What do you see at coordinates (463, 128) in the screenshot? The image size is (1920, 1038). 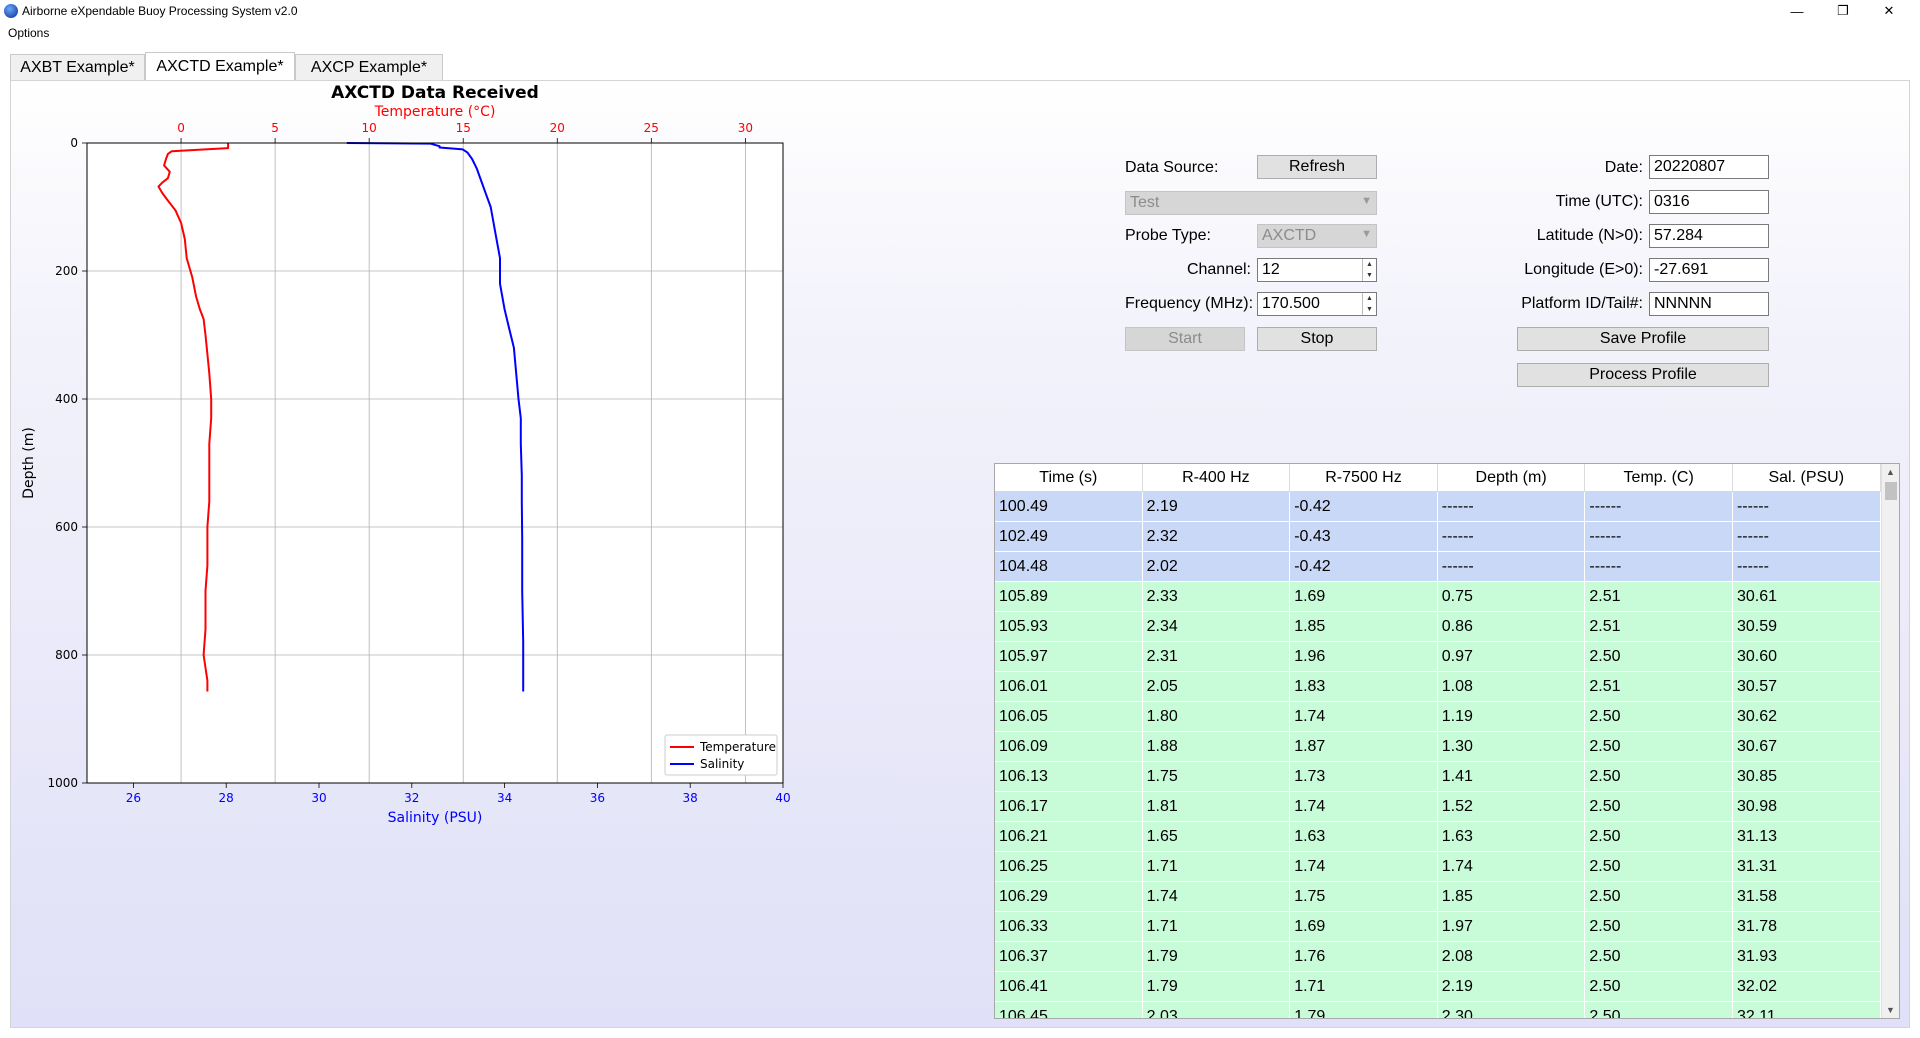 I see `temperature-tick-label: 15` at bounding box center [463, 128].